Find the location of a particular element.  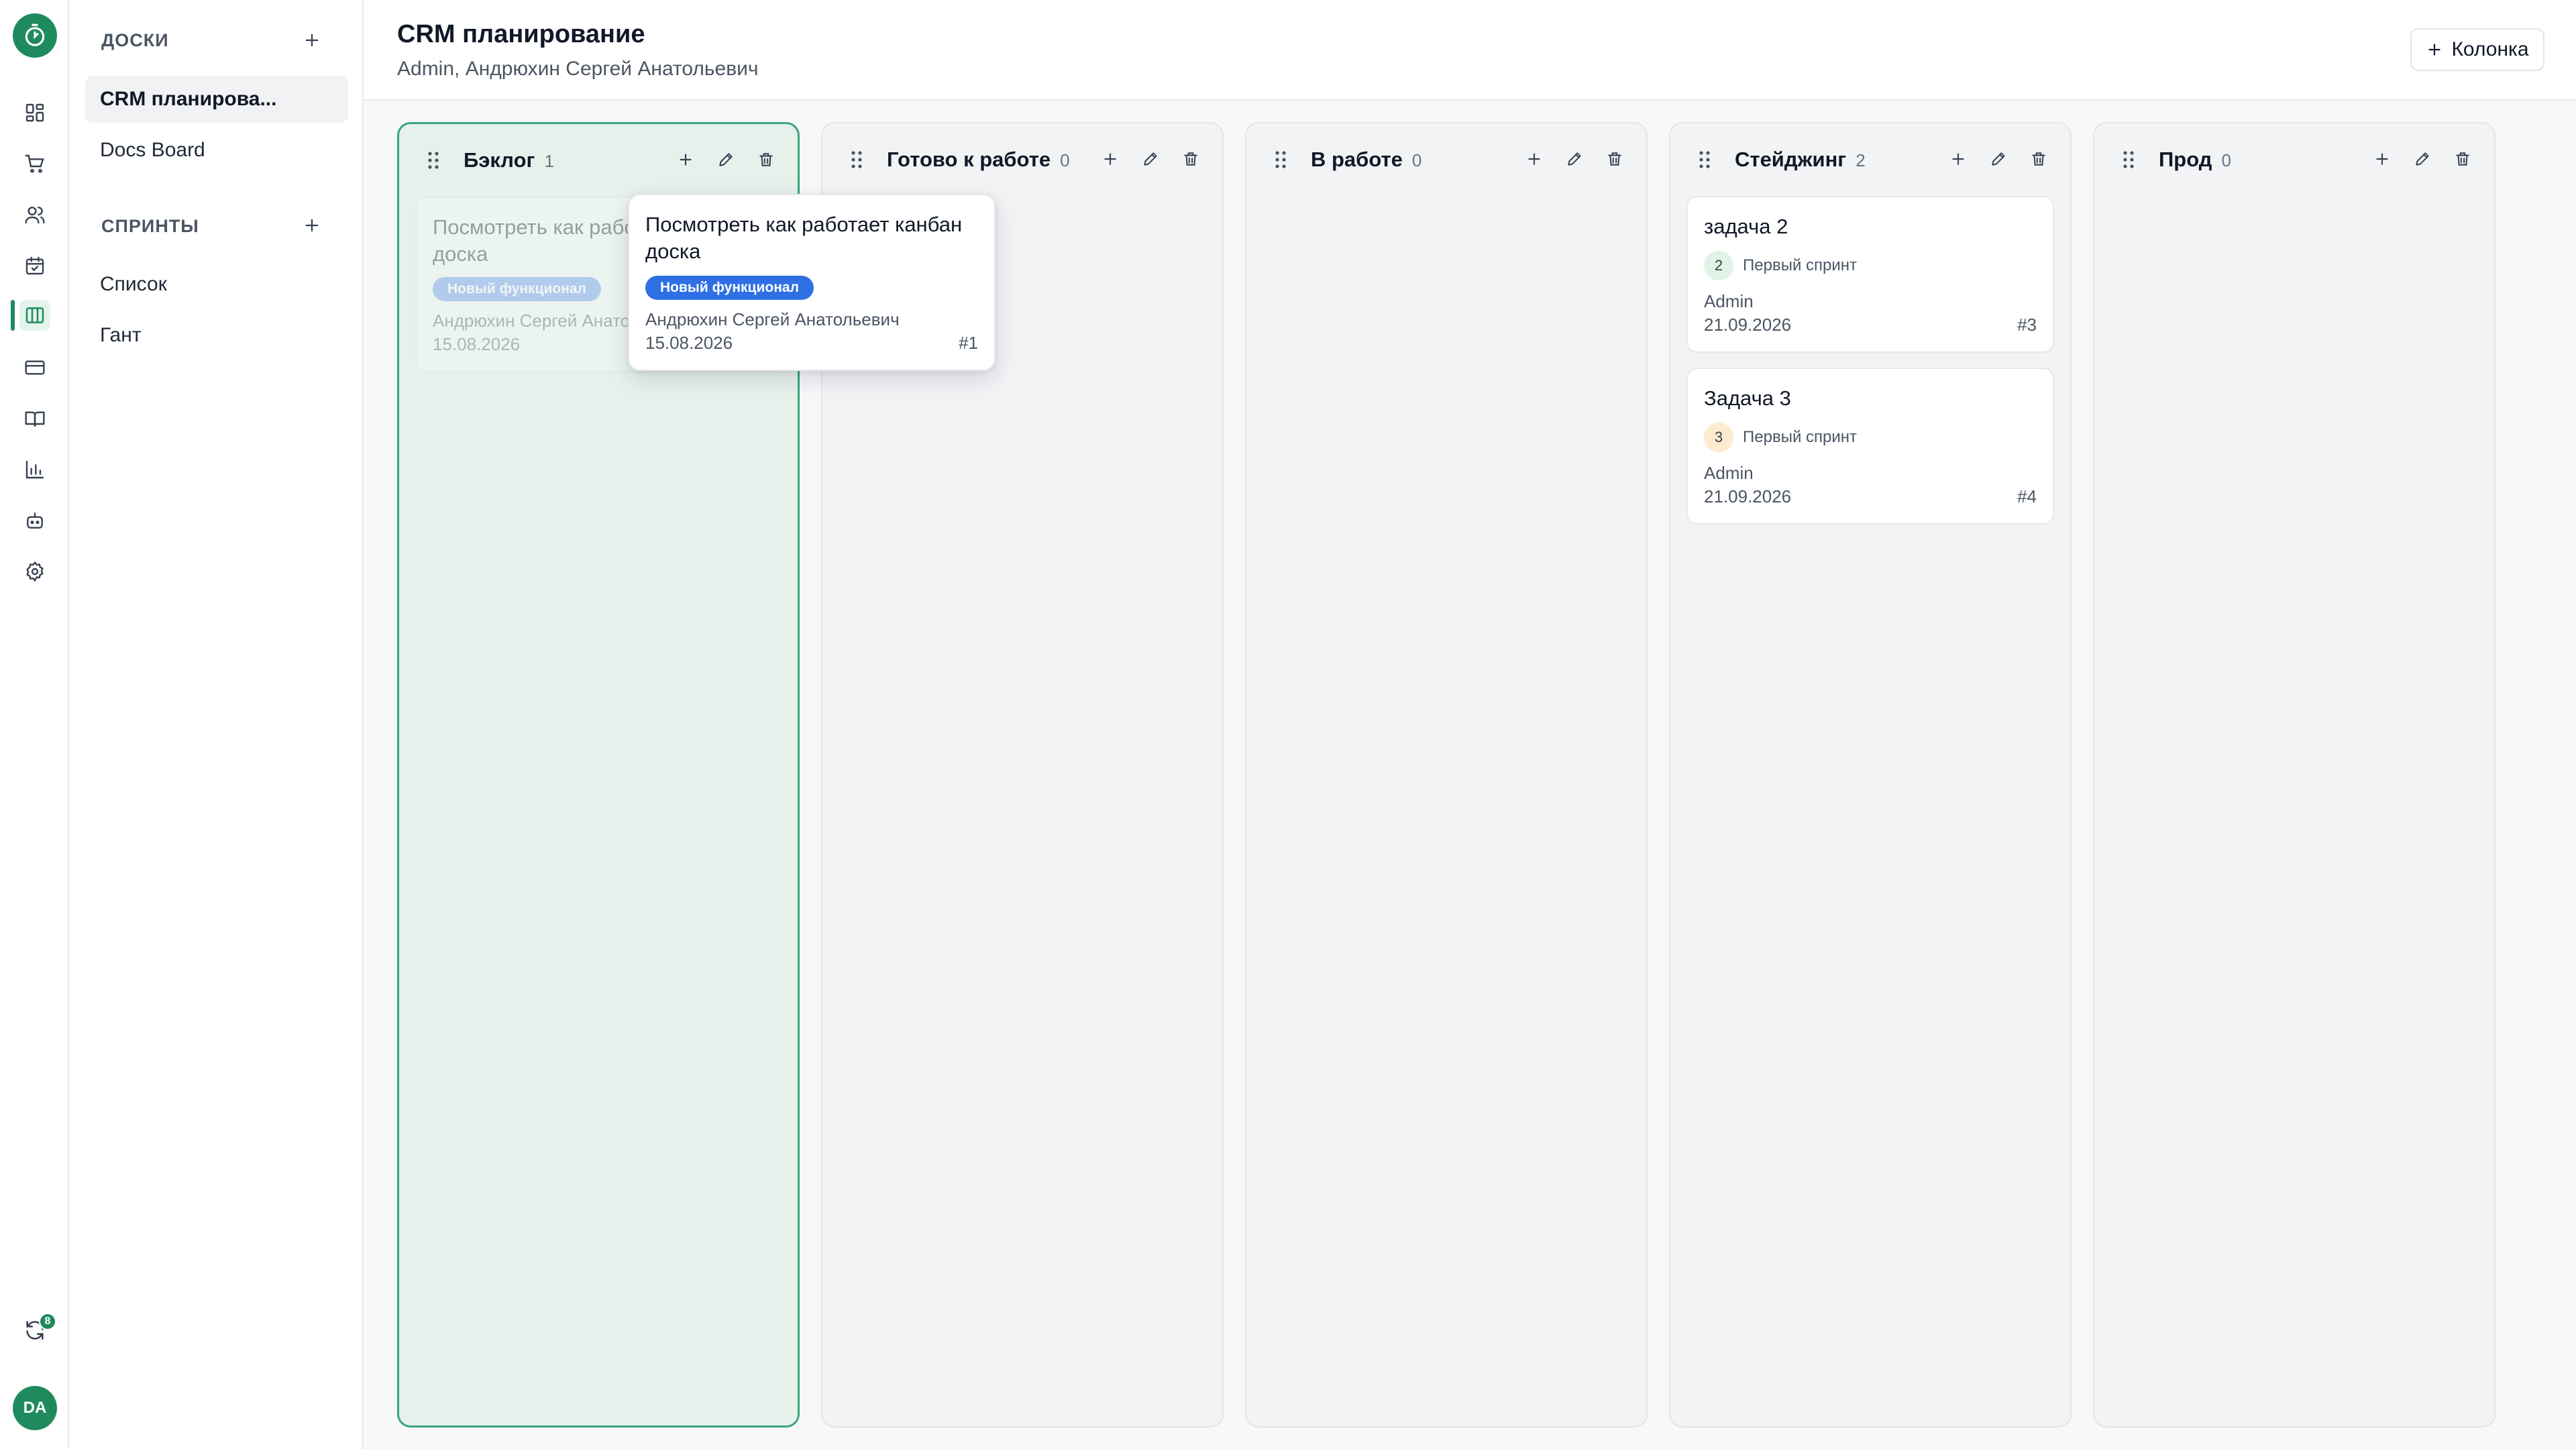

app-logo-icon is located at coordinates (35, 35).